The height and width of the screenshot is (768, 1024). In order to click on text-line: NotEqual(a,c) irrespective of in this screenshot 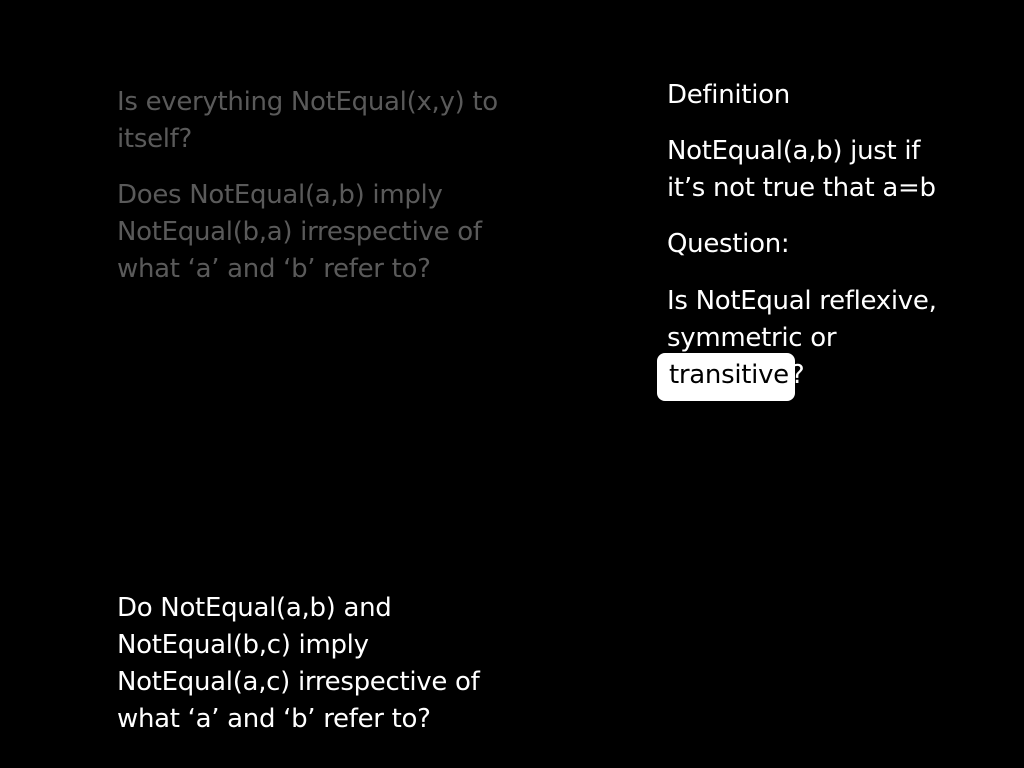, I will do `click(298, 682)`.